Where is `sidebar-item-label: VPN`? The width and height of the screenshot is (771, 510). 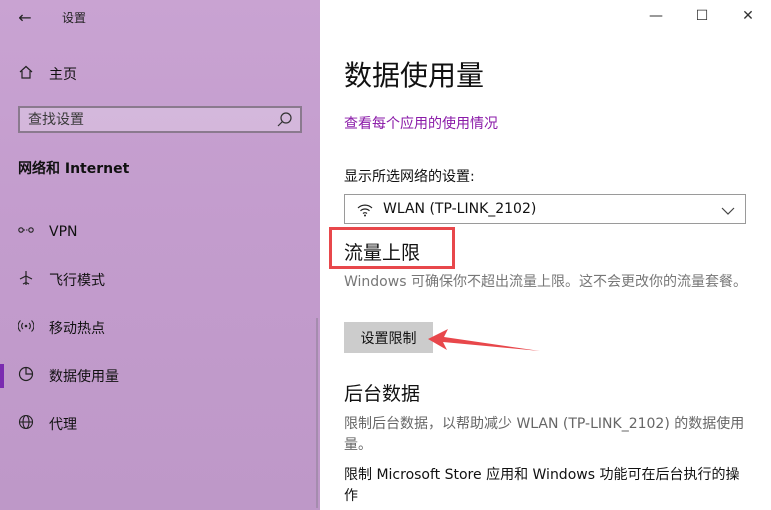
sidebar-item-label: VPN is located at coordinates (63, 232).